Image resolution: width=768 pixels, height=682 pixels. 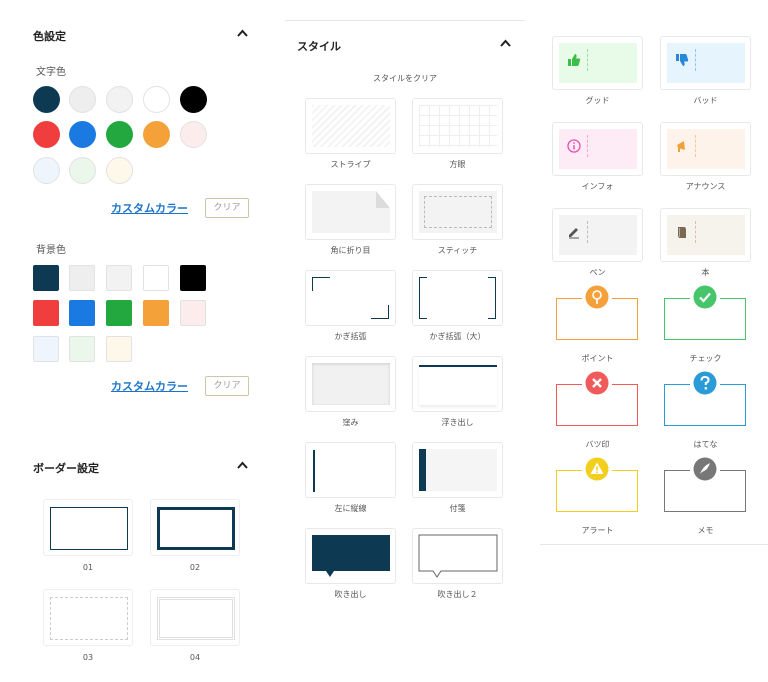 I want to click on style-emboss, so click(x=457, y=384).